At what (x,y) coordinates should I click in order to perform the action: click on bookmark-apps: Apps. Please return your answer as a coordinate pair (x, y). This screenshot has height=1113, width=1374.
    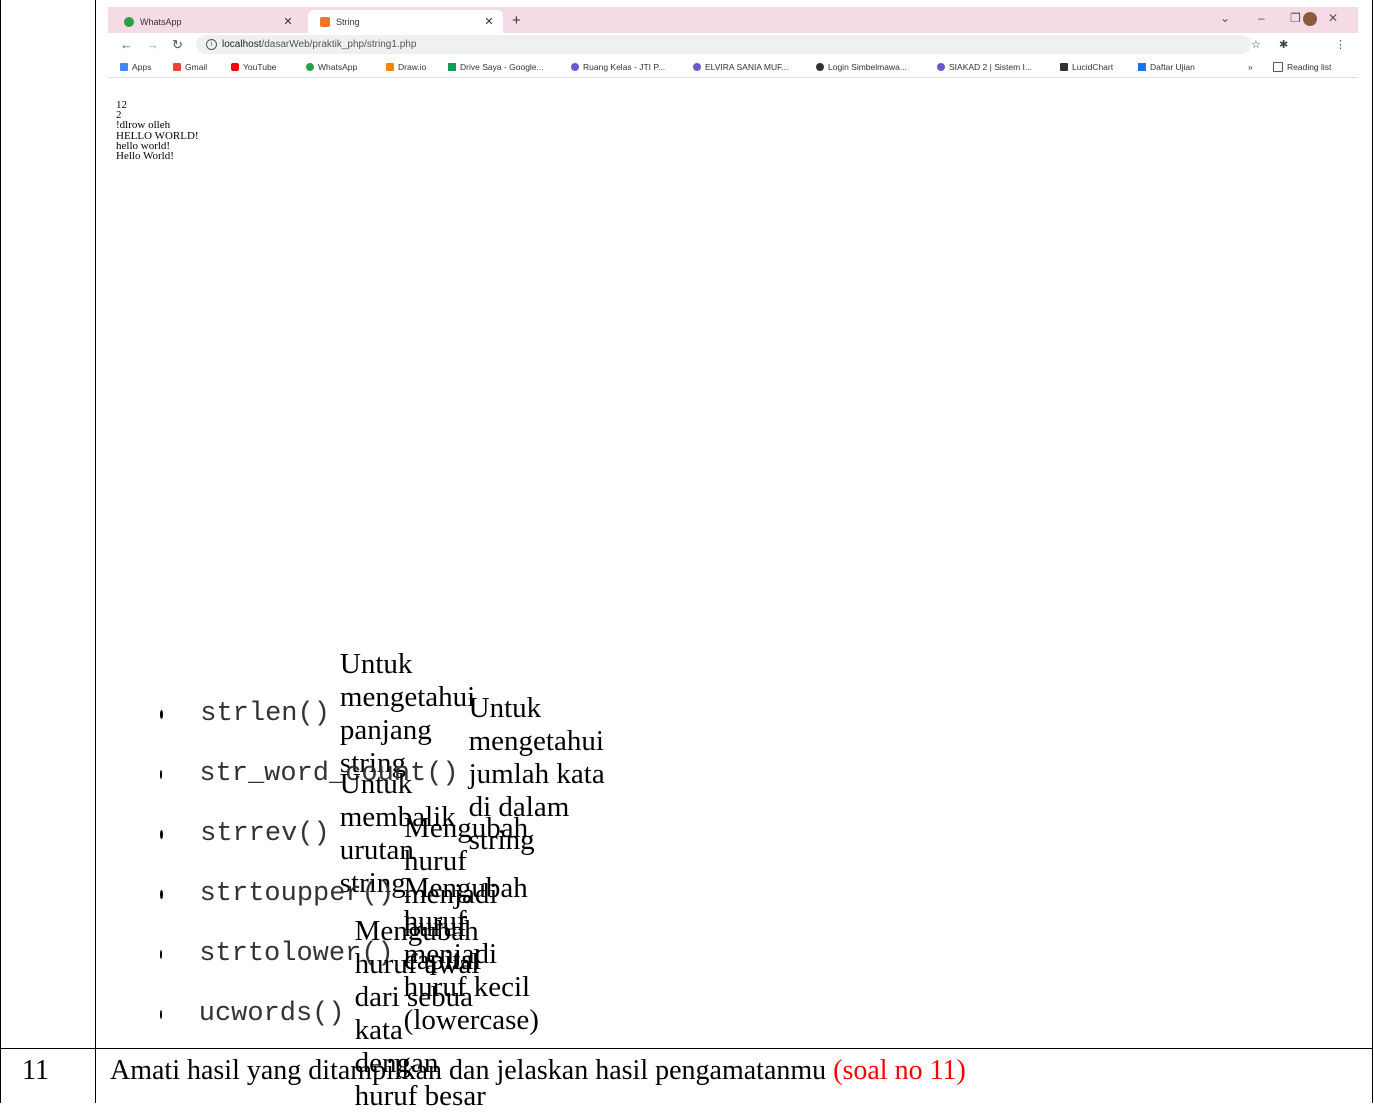
    Looking at the image, I should click on (135, 67).